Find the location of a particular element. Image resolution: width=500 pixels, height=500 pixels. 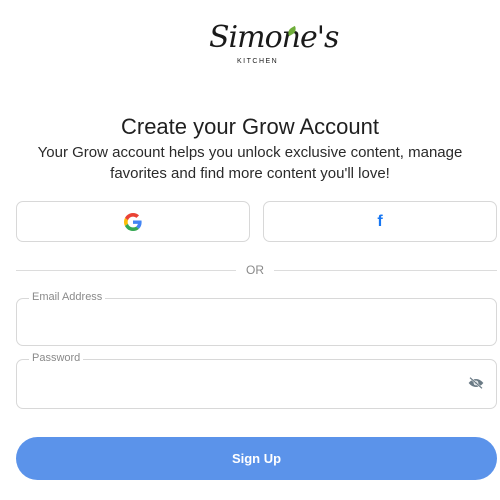

google-g-icon is located at coordinates (133, 221).